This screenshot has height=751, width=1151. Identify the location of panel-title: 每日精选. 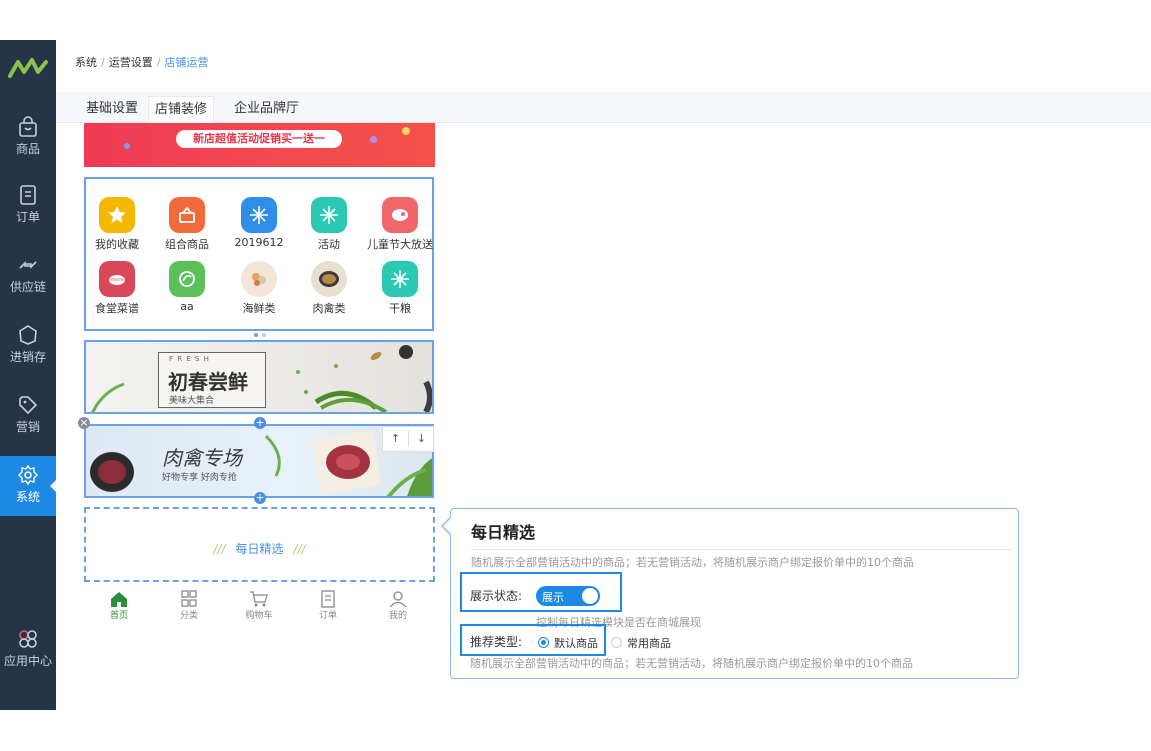
(503, 532).